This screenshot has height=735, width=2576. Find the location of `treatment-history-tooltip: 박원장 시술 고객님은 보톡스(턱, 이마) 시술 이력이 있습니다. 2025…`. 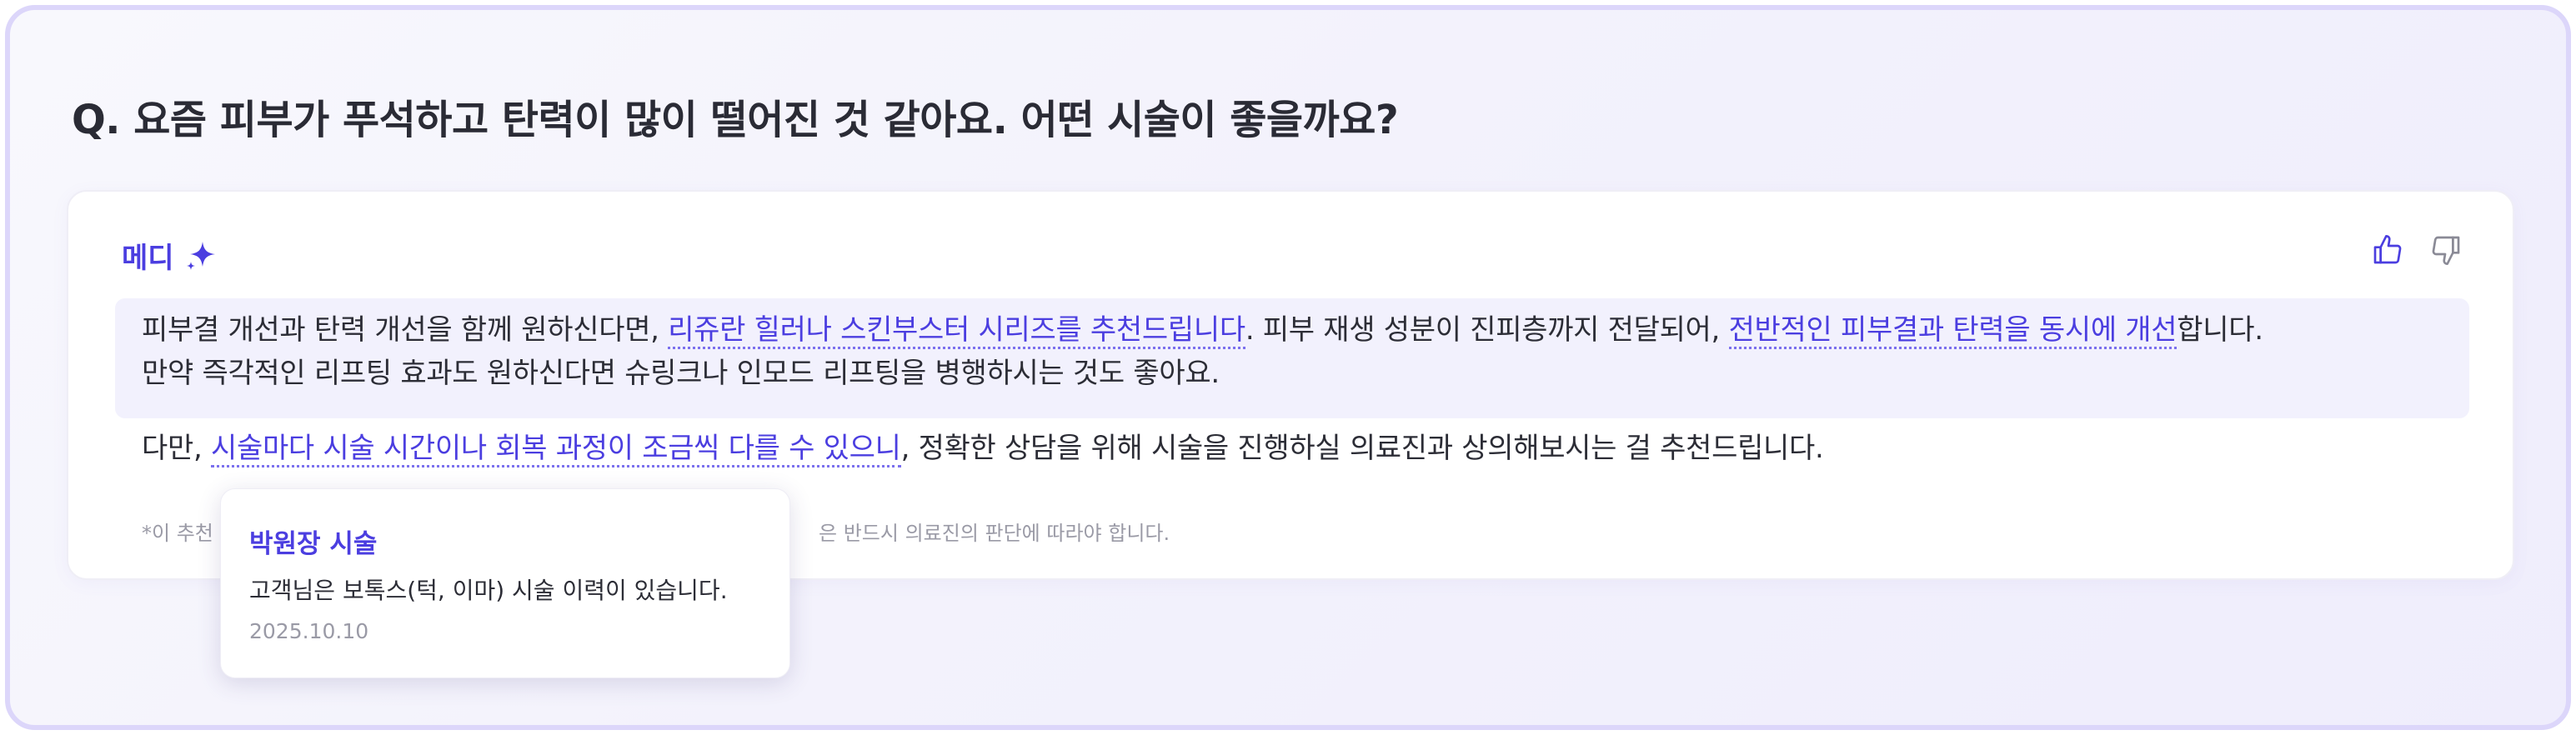

treatment-history-tooltip: 박원장 시술 고객님은 보톡스(턱, 이마) 시술 이력이 있습니다. 2025… is located at coordinates (505, 583).